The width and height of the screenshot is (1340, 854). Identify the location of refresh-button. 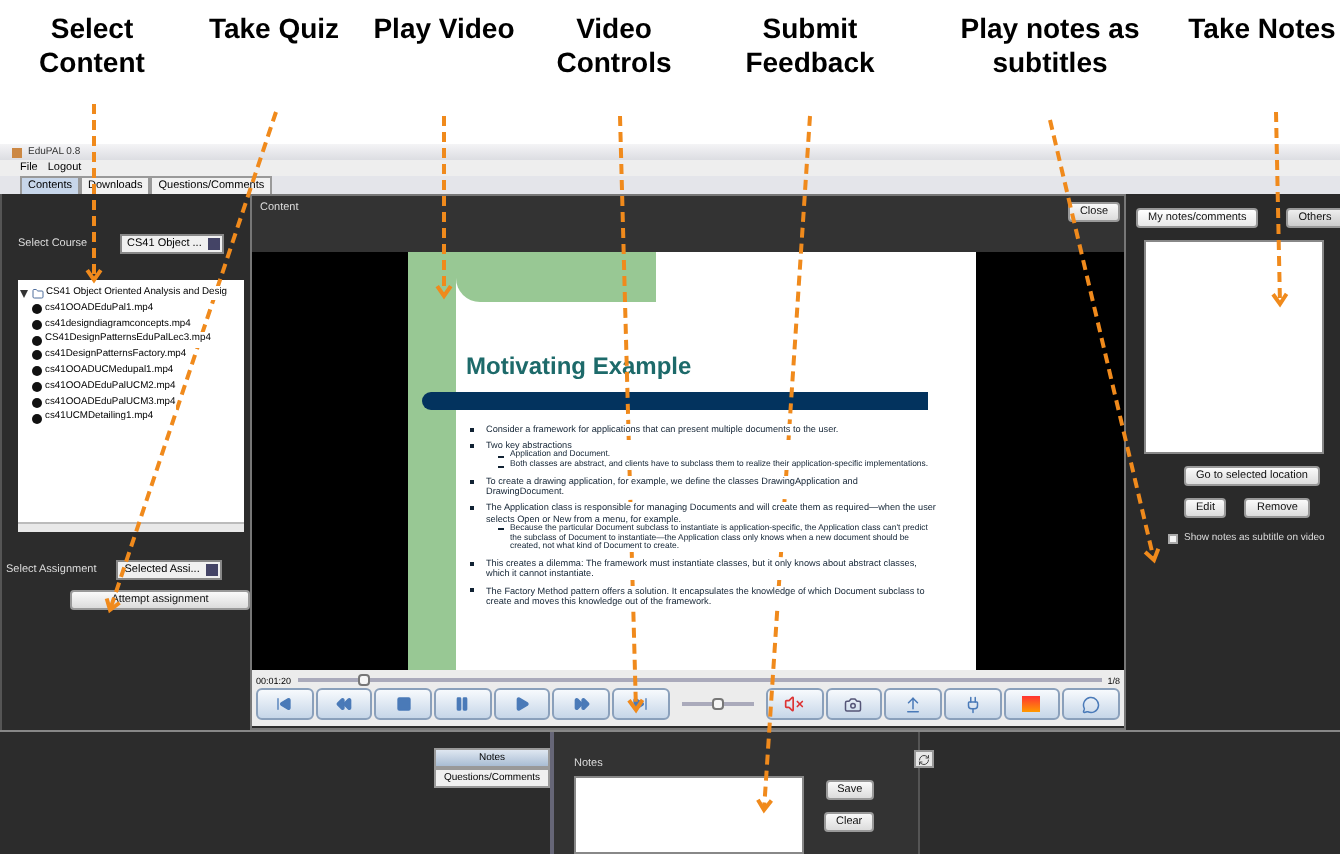
(924, 759).